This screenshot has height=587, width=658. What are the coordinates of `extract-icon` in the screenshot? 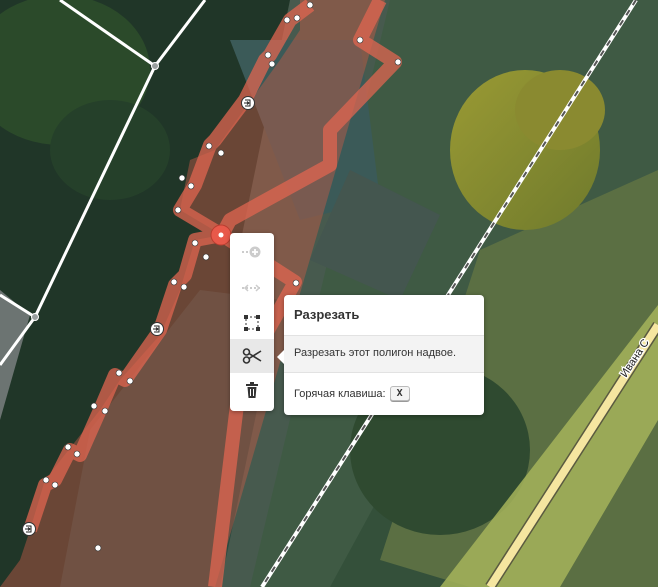 It's located at (252, 323).